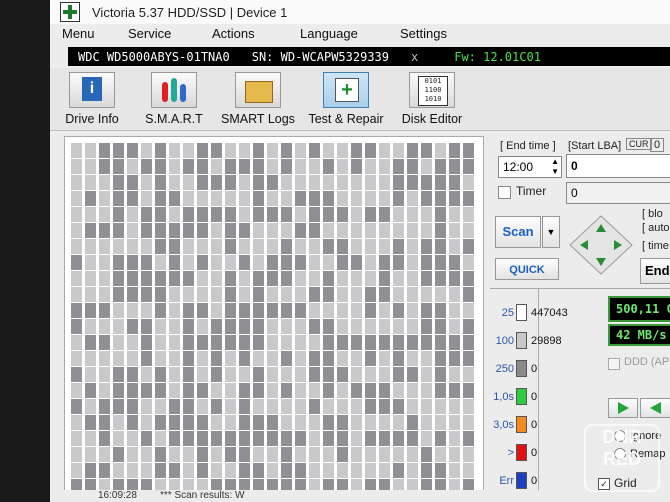 This screenshot has width=670, height=502. I want to click on menu-item-actions: Actions, so click(233, 33).